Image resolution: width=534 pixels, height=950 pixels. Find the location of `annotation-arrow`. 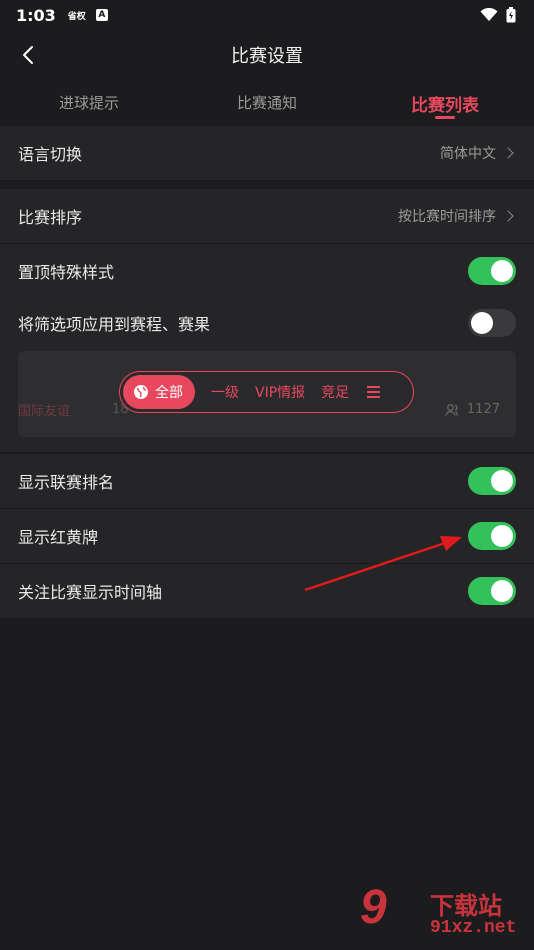

annotation-arrow is located at coordinates (383, 564).